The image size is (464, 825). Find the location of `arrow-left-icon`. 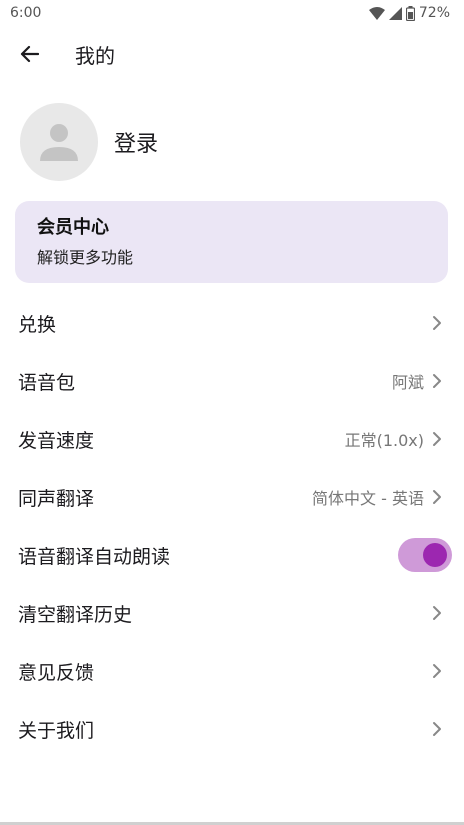

arrow-left-icon is located at coordinates (29, 54).